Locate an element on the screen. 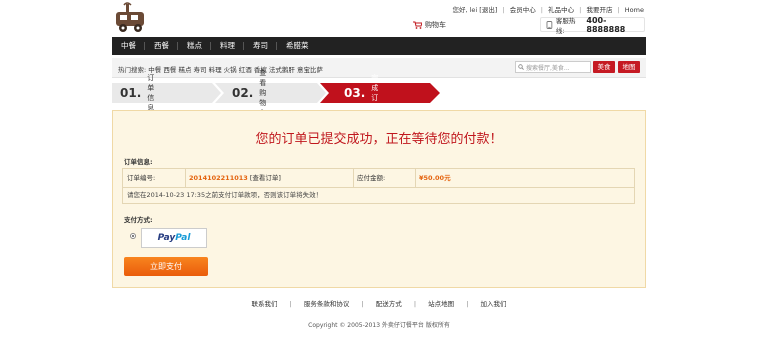 The width and height of the screenshot is (758, 337). footer-link-delivery: 配送方式 is located at coordinates (389, 304).